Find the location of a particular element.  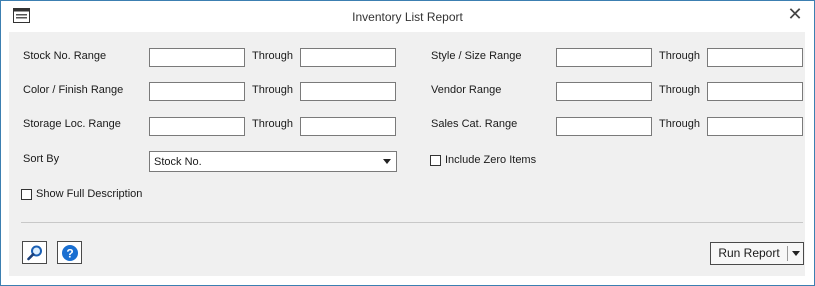

style-size-range-label: Style / Size Range is located at coordinates (476, 56).